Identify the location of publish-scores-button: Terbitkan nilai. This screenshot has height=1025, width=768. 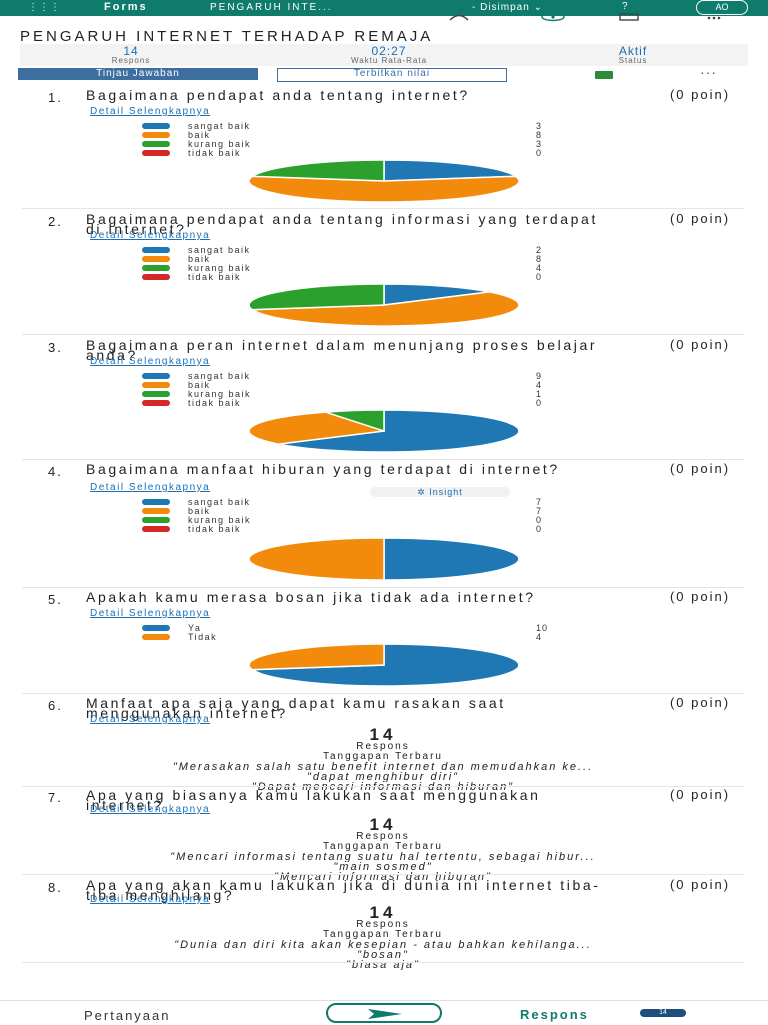
(392, 75).